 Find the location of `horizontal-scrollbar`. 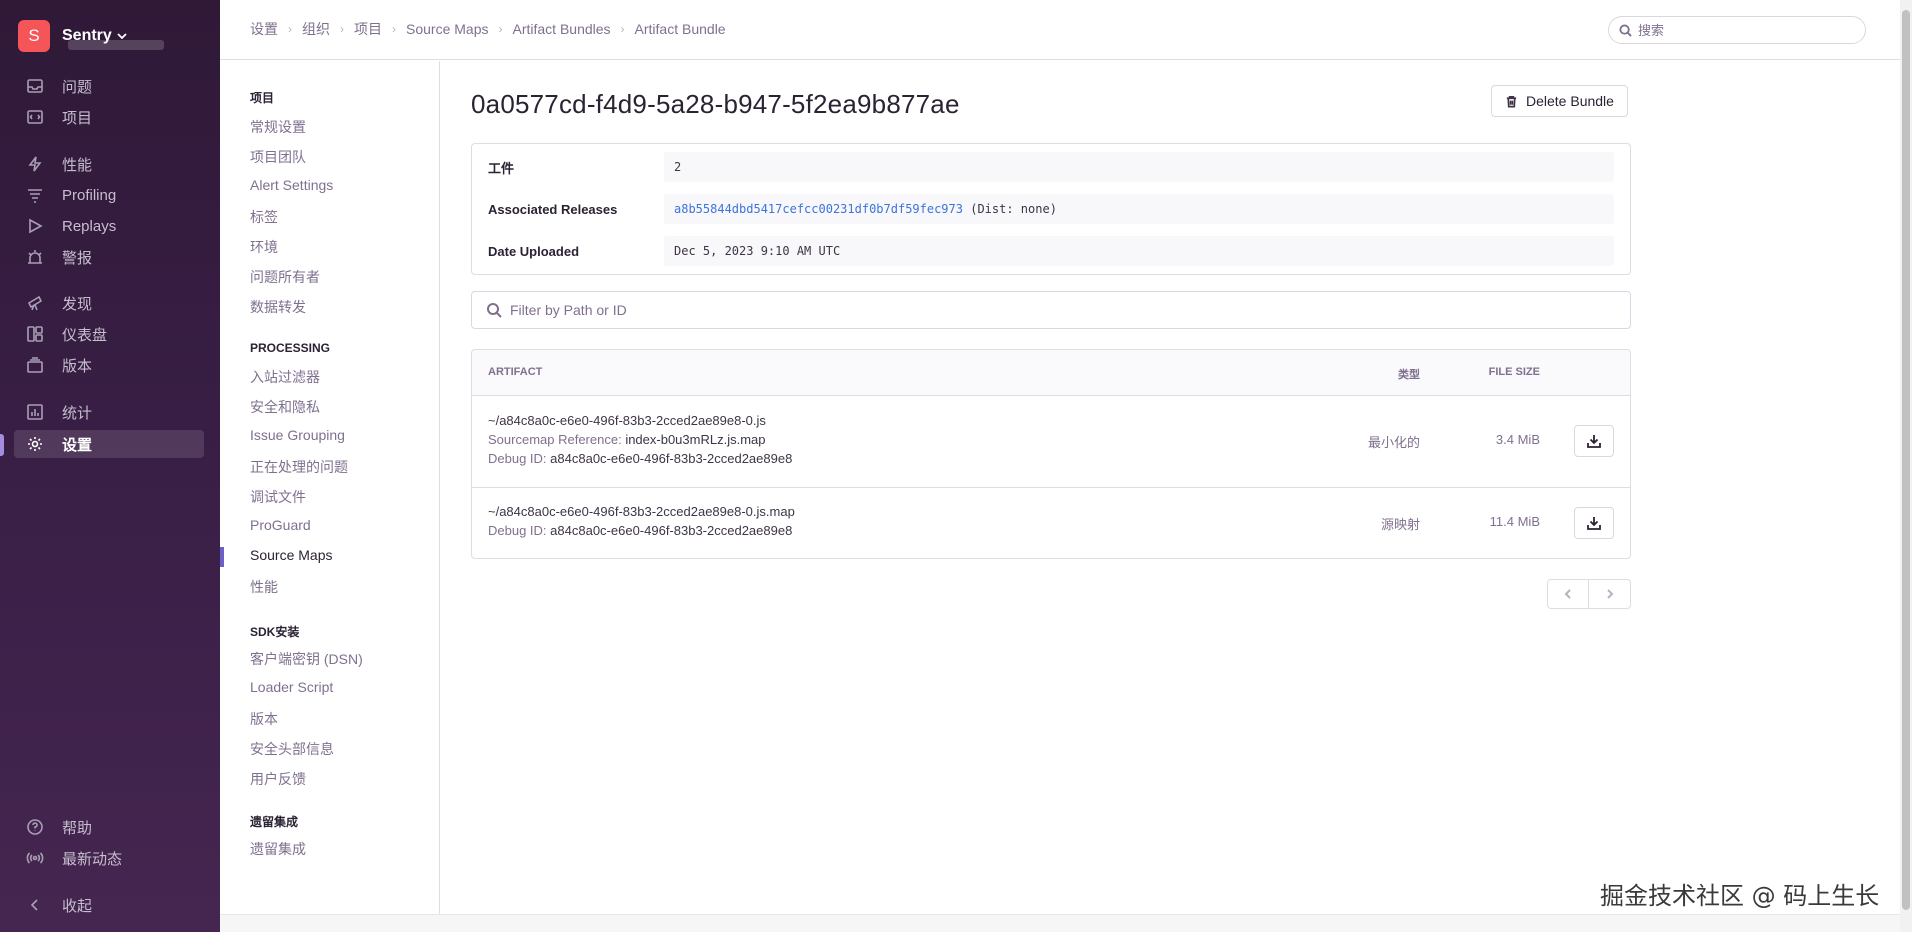

horizontal-scrollbar is located at coordinates (1060, 923).